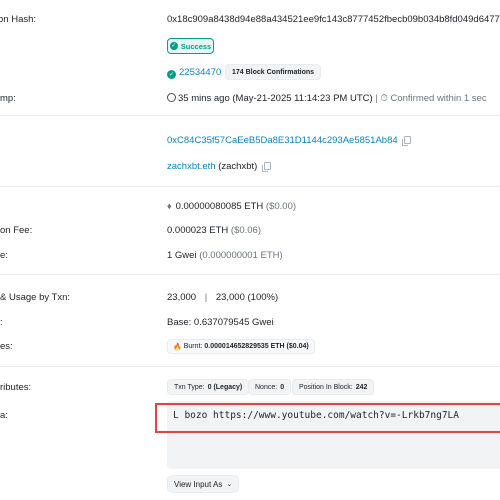 Image resolution: width=500 pixels, height=500 pixels. Describe the element at coordinates (196, 46) in the screenshot. I see `status-badge-text: Success` at that location.